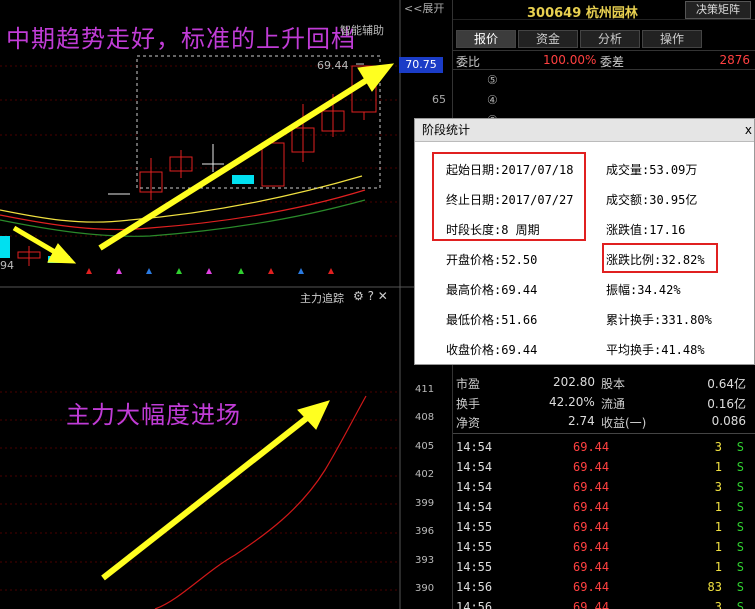 This screenshot has height=609, width=755. What do you see at coordinates (574, 382) in the screenshot?
I see `quote-value: 202.80` at bounding box center [574, 382].